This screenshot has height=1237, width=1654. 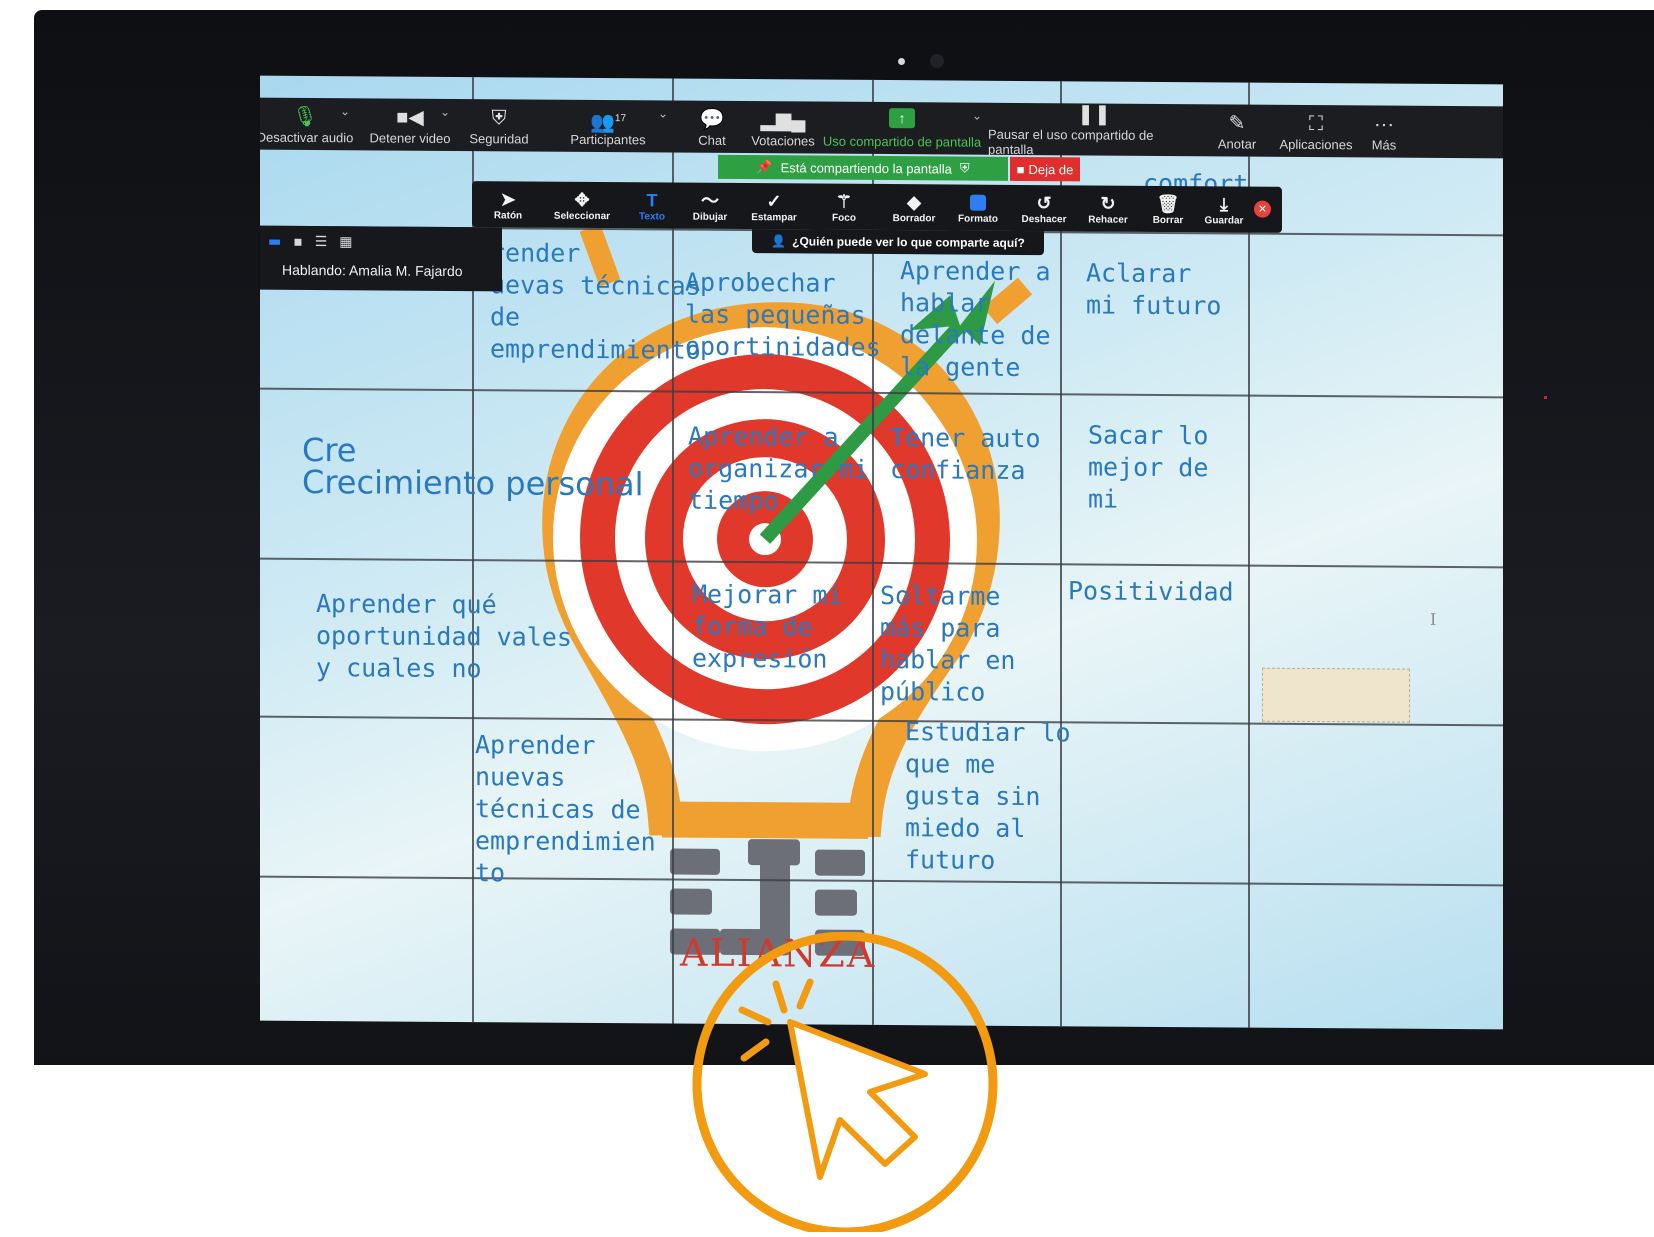 I want to click on board-cell-text: Tener auto confianza, so click(x=965, y=454).